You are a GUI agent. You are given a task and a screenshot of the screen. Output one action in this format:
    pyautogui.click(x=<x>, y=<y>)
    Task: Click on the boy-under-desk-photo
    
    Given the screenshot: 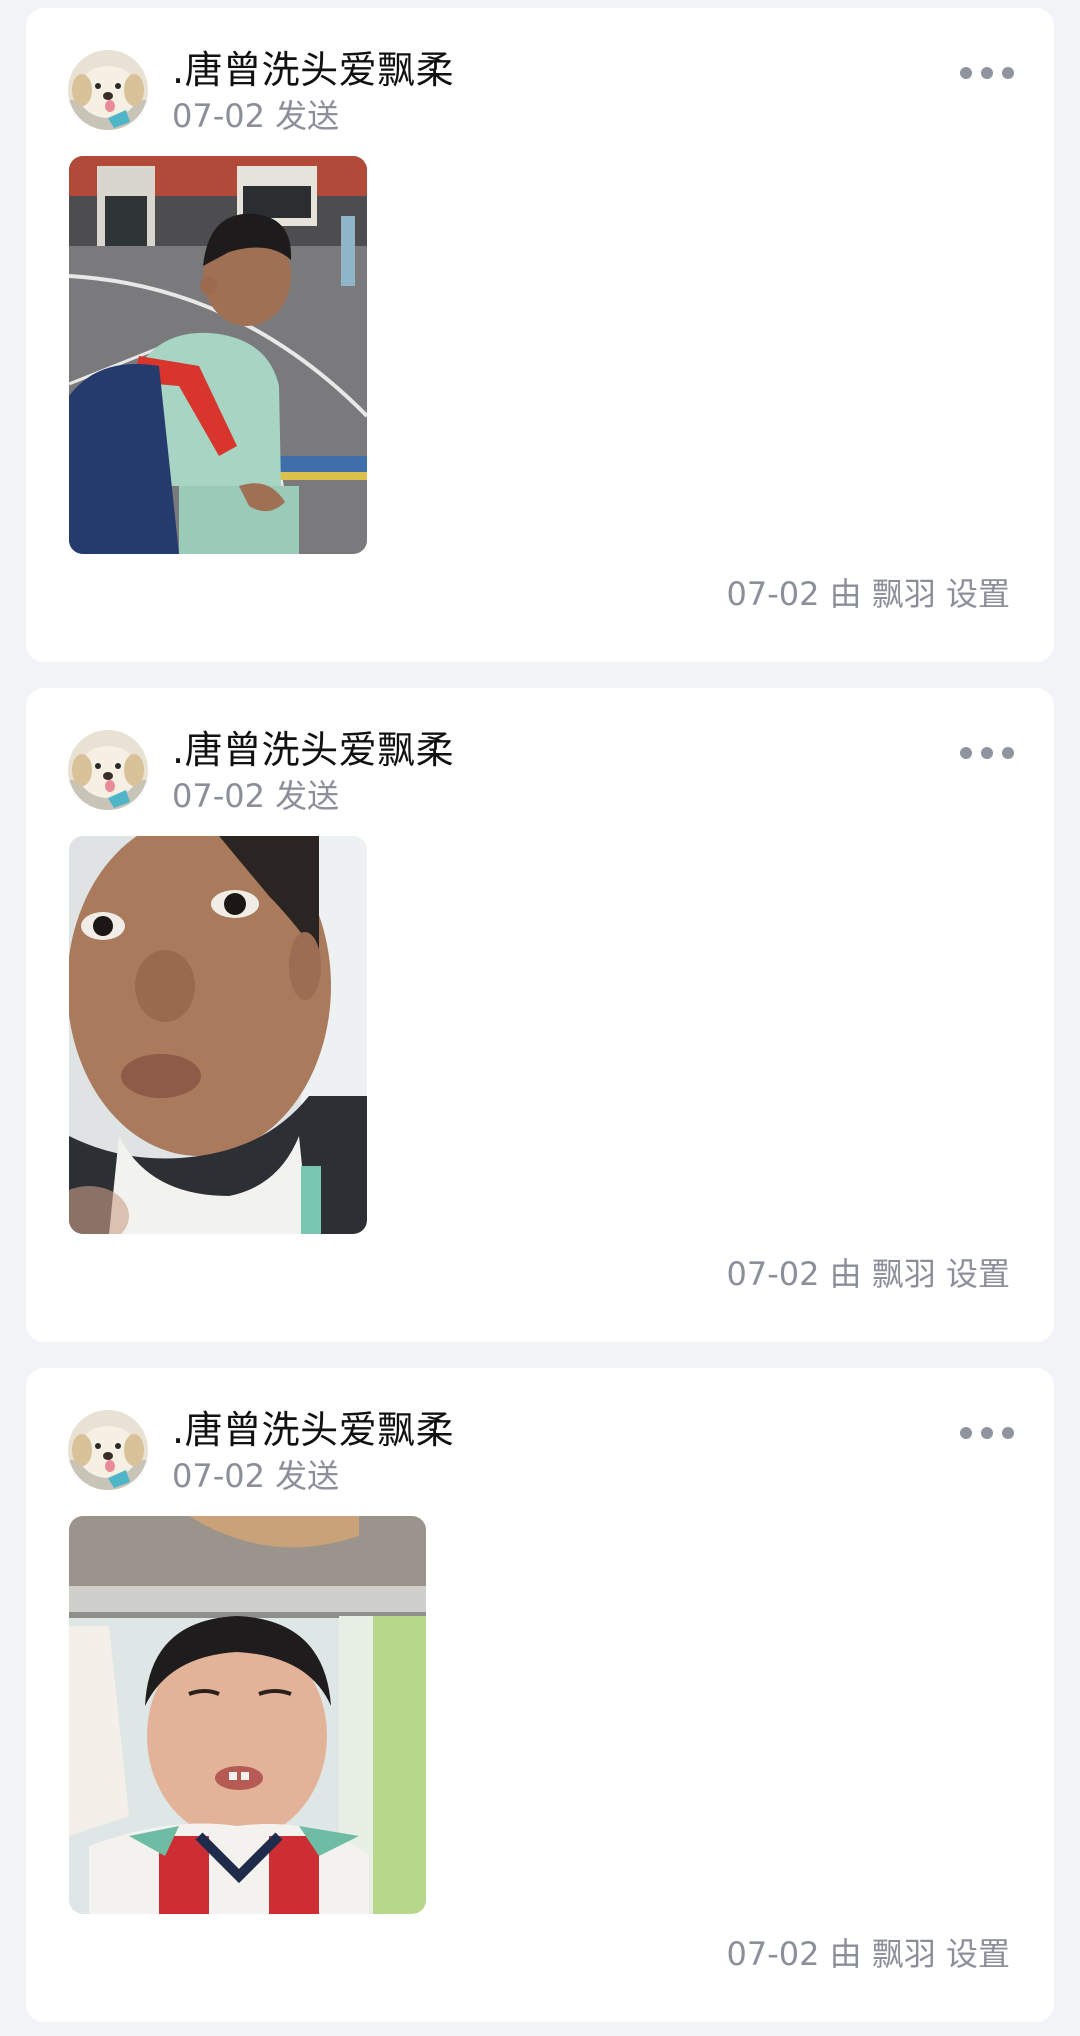 What is the action you would take?
    pyautogui.click(x=247, y=1715)
    